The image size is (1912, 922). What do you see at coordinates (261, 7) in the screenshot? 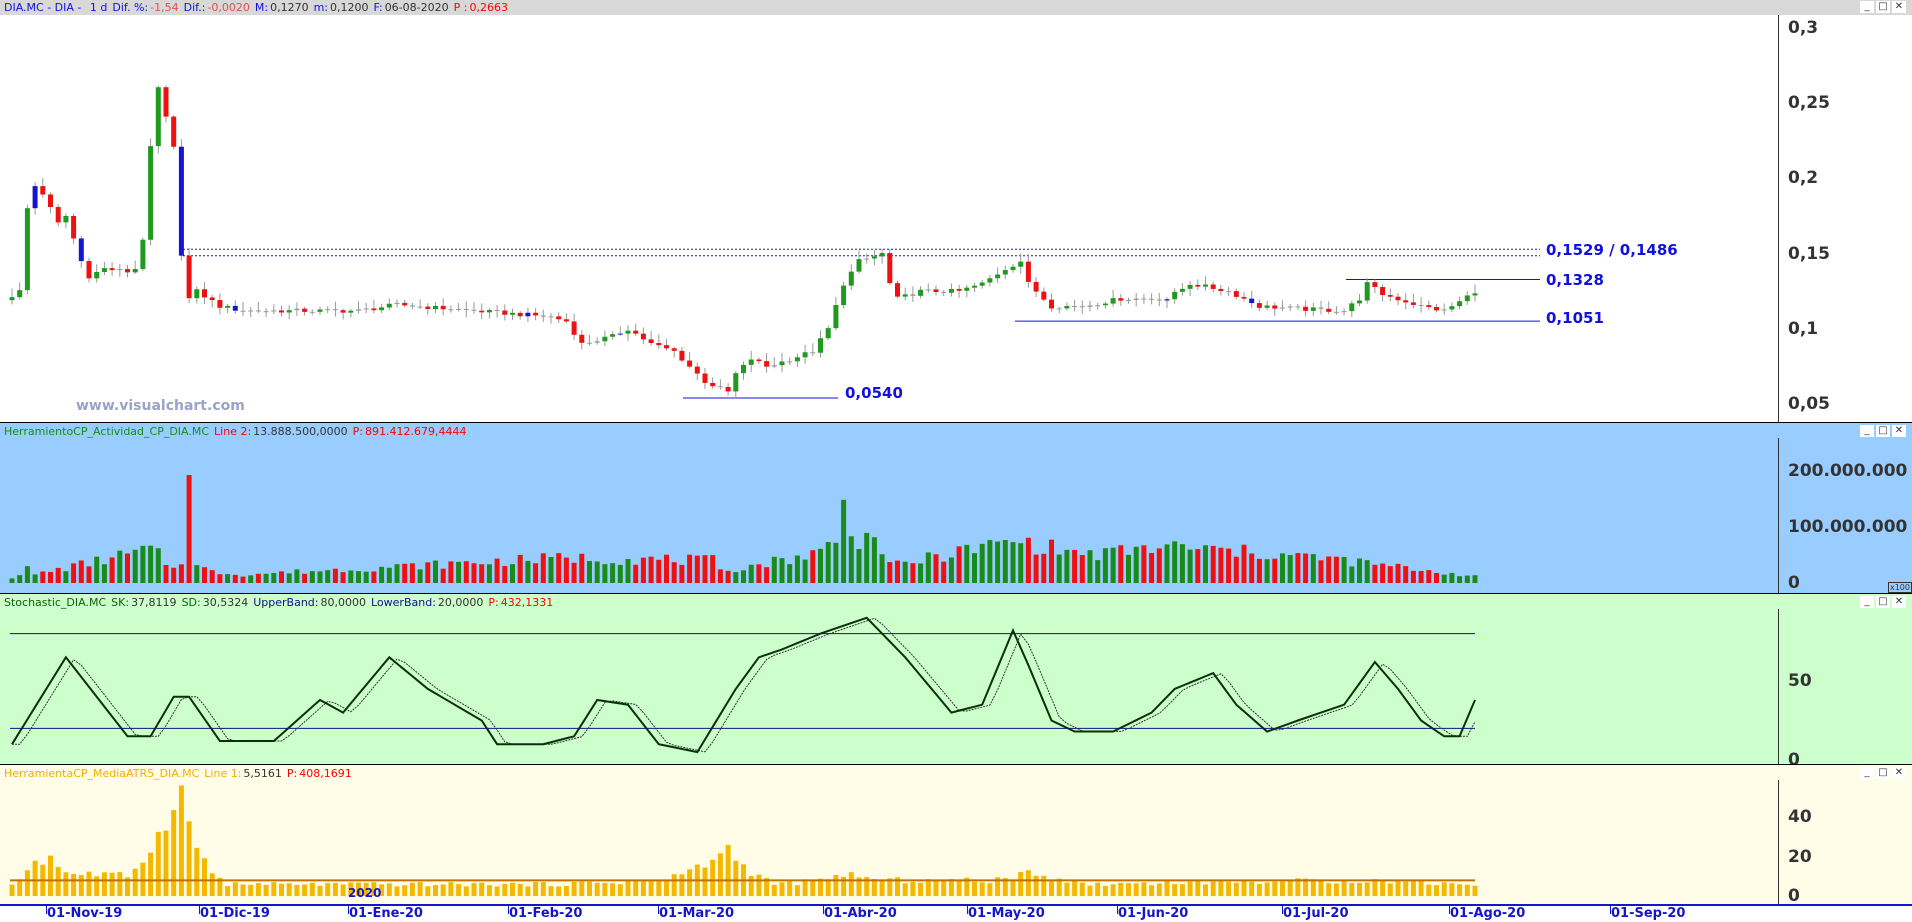
I see `max-label: M:` at bounding box center [261, 7].